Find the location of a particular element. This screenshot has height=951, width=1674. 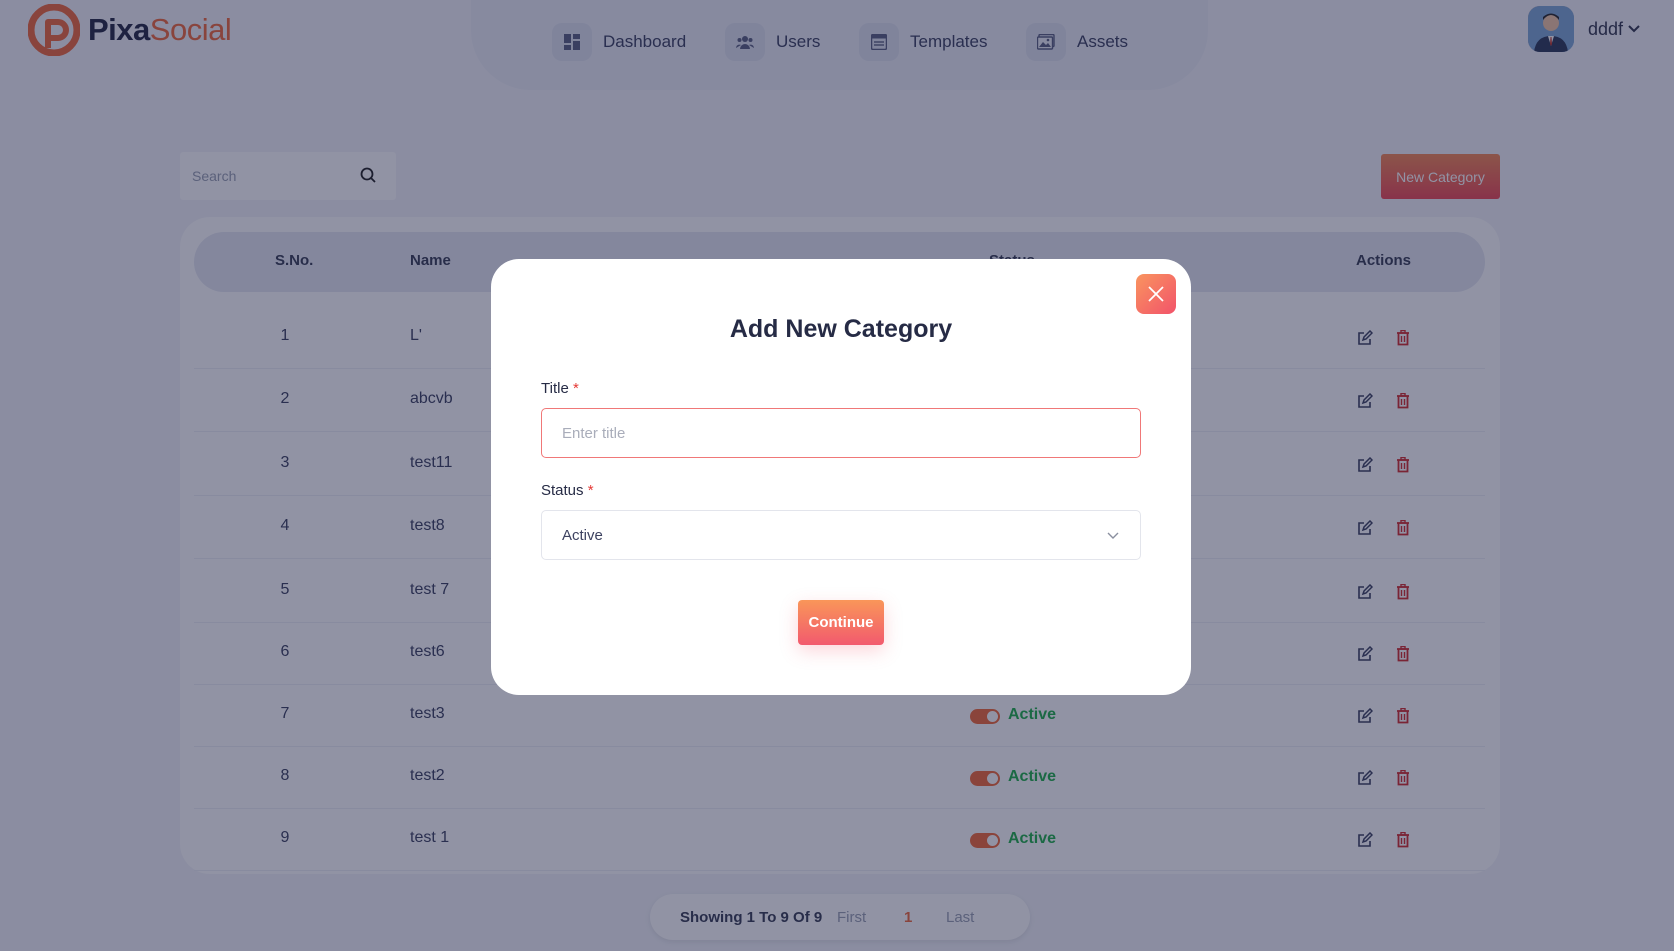

modal-title: Add New Category is located at coordinates (841, 329).